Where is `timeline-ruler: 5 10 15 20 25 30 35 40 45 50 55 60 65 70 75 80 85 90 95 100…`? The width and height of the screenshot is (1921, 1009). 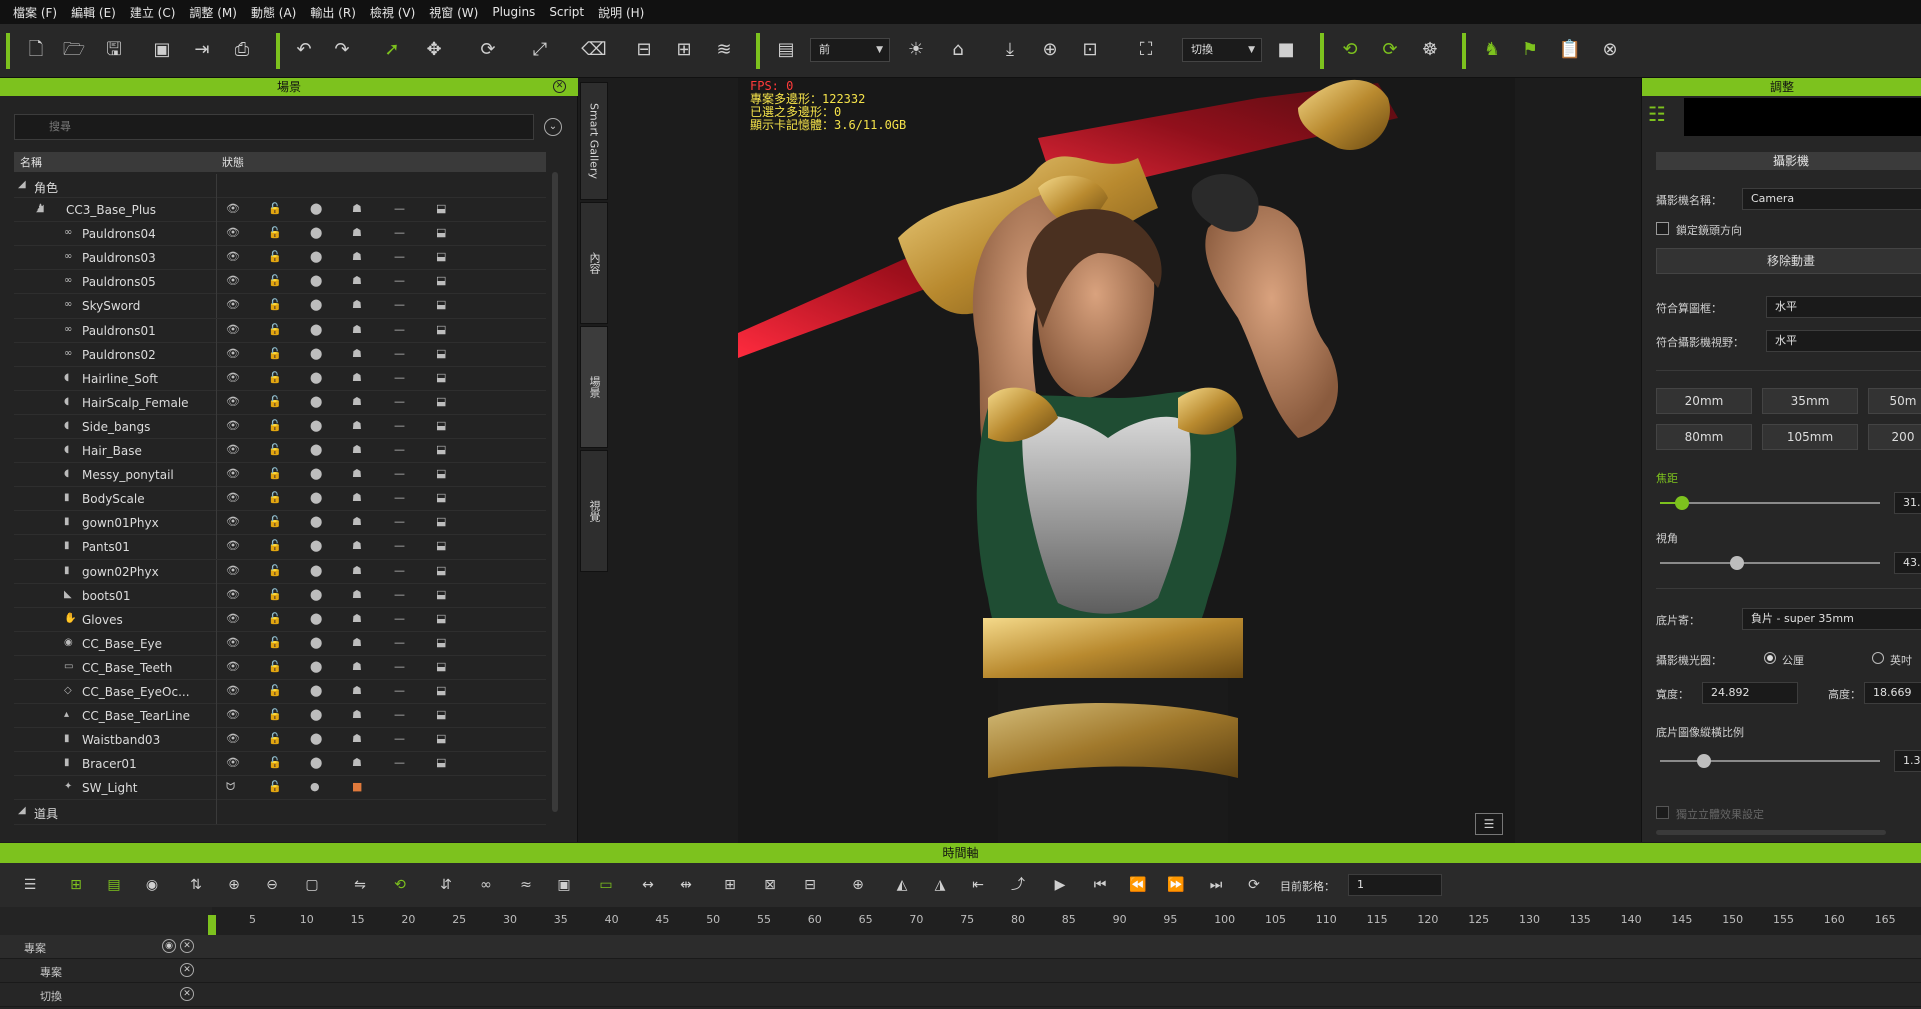
timeline-ruler: 5 10 15 20 25 30 35 40 45 50 55 60 65 70 75 80 85 90 95 100… is located at coordinates (1066, 921).